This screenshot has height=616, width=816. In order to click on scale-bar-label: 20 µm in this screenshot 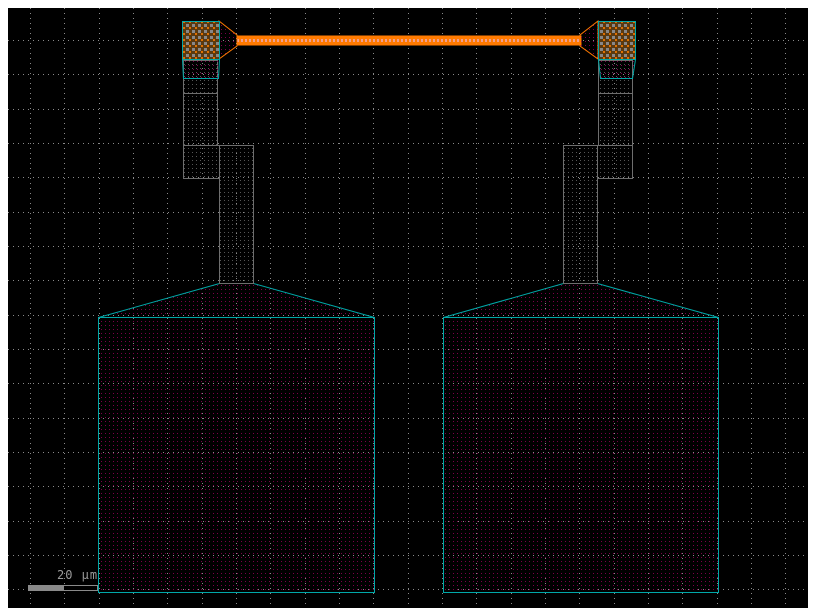, I will do `click(78, 575)`.